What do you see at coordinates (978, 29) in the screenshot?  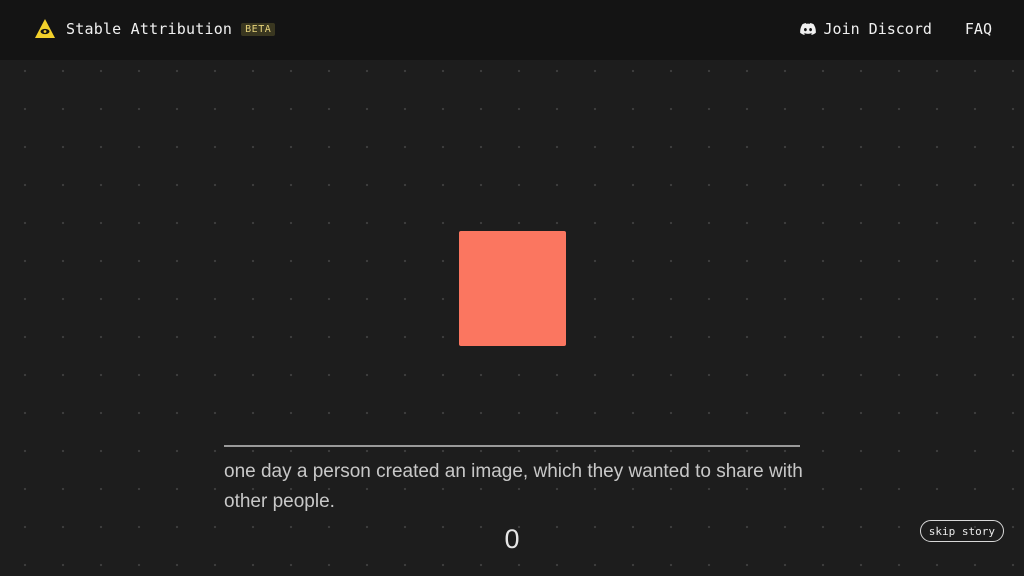 I see `faq-link: FAQ` at bounding box center [978, 29].